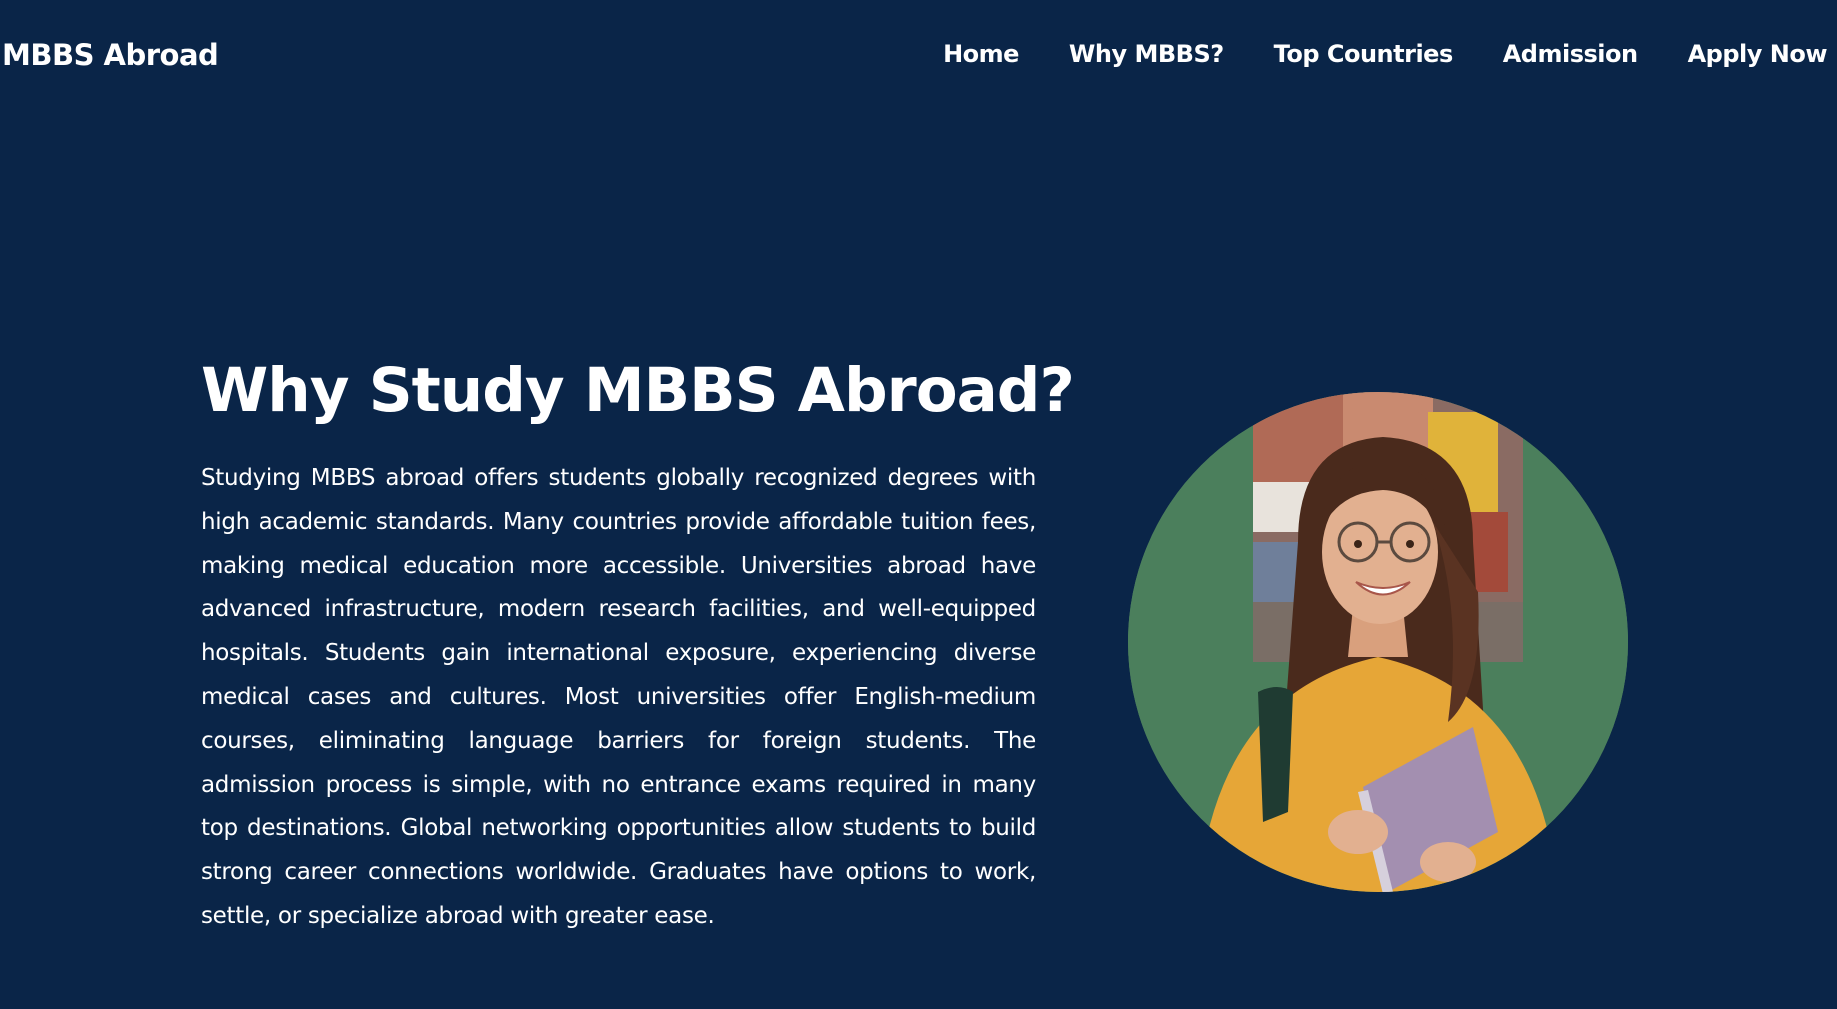  I want to click on nav-item-top-countries: Top Countries, so click(1364, 54).